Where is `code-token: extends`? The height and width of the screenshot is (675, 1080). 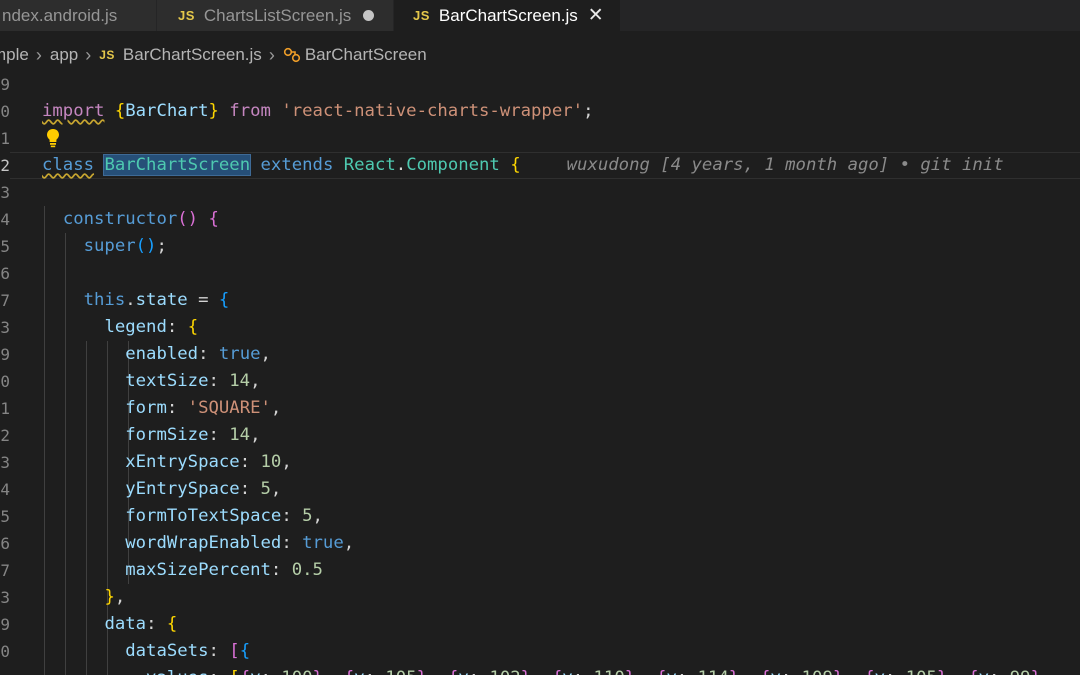
code-token: extends is located at coordinates (297, 165).